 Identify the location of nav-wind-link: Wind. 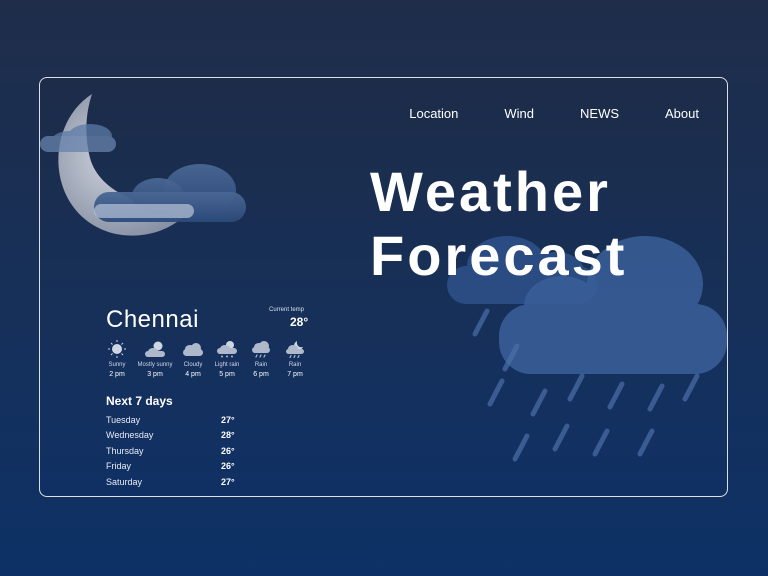
(519, 113).